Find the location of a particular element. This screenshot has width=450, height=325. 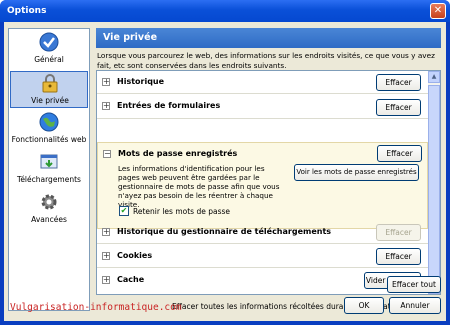

clear-all-button: Effacer tout is located at coordinates (414, 284).